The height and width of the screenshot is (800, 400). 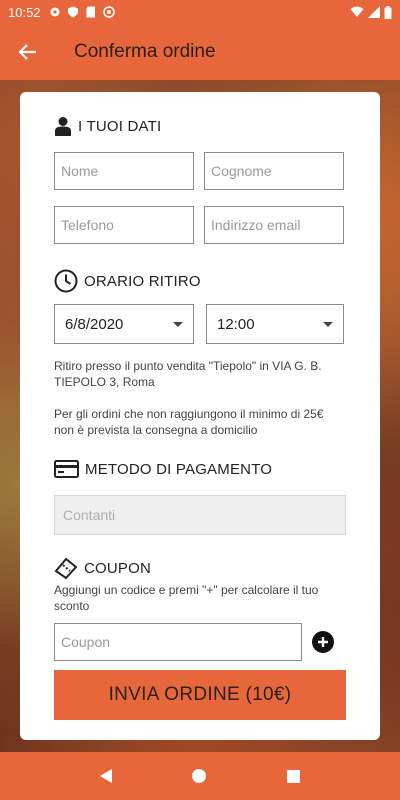 I want to click on surname-field, so click(x=274, y=171).